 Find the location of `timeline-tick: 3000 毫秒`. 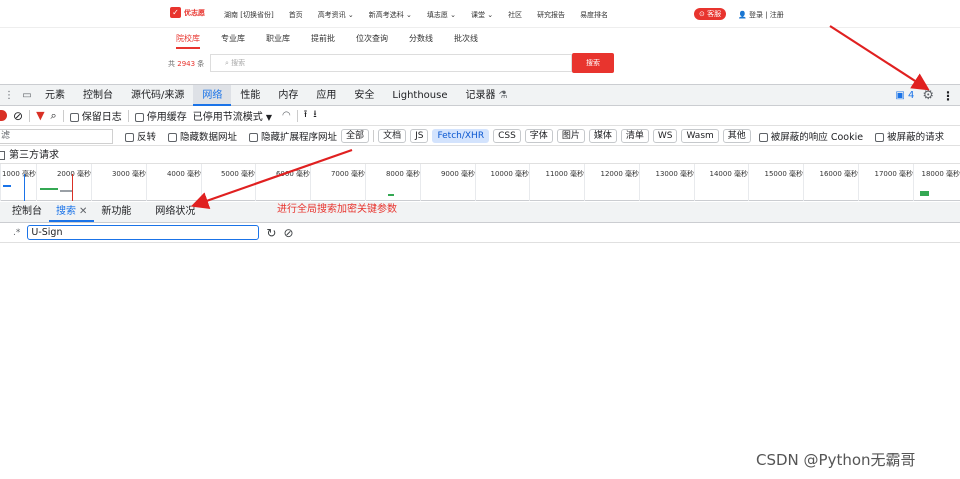

timeline-tick: 3000 毫秒 is located at coordinates (118, 182).